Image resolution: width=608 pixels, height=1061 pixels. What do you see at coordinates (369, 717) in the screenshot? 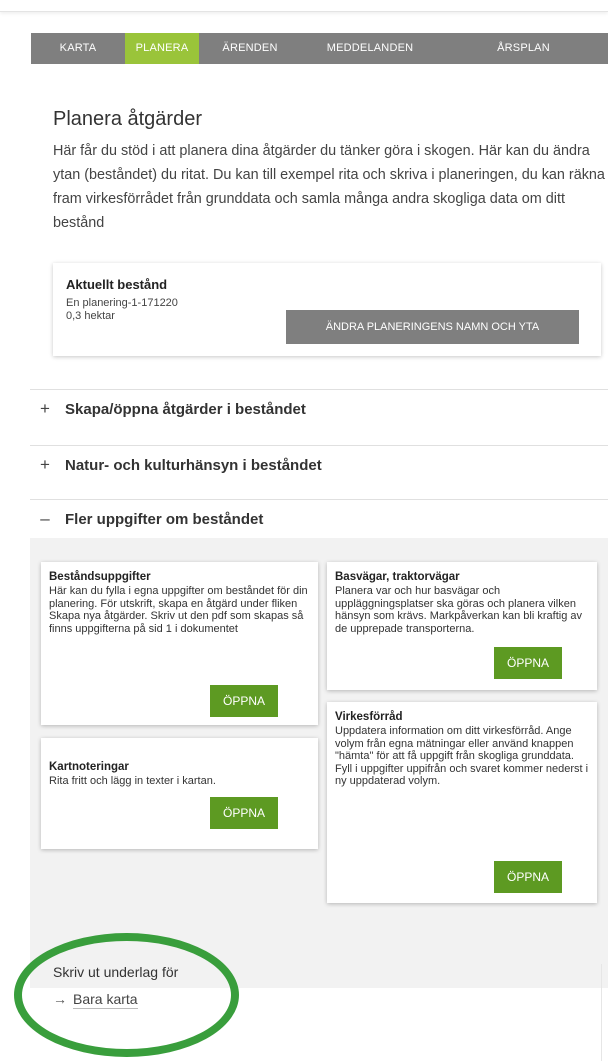
I see `card-title: Virkesförråd` at bounding box center [369, 717].